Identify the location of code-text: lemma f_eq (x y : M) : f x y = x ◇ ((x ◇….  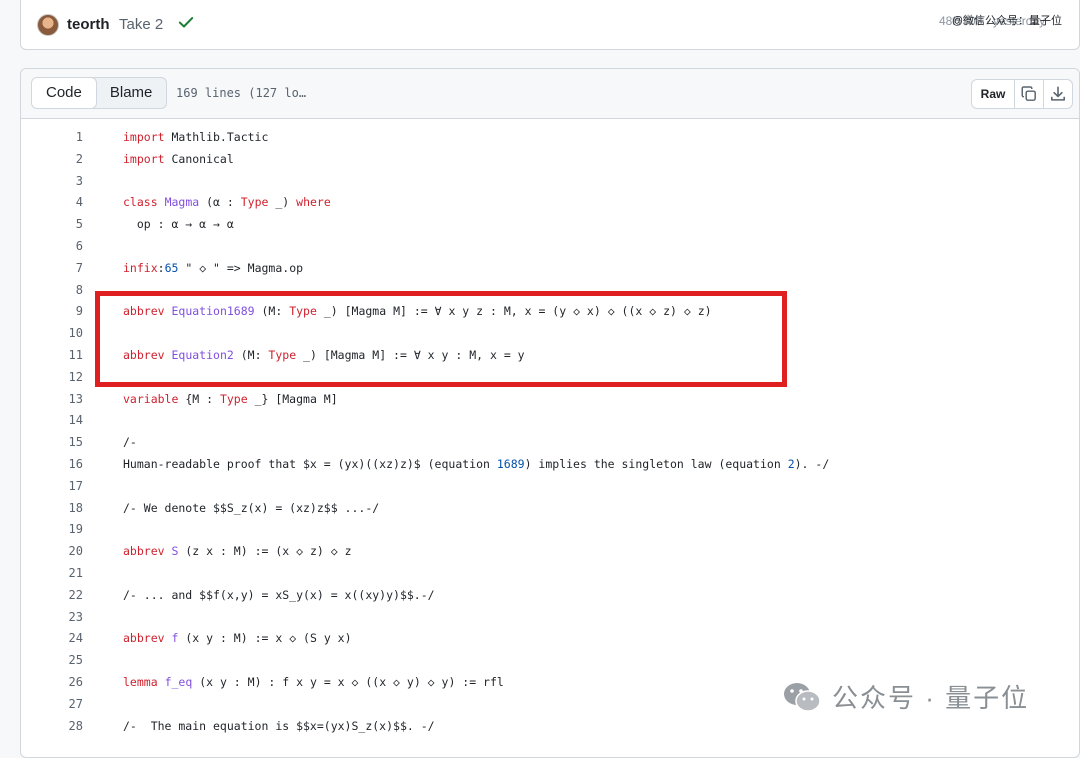
(313, 681).